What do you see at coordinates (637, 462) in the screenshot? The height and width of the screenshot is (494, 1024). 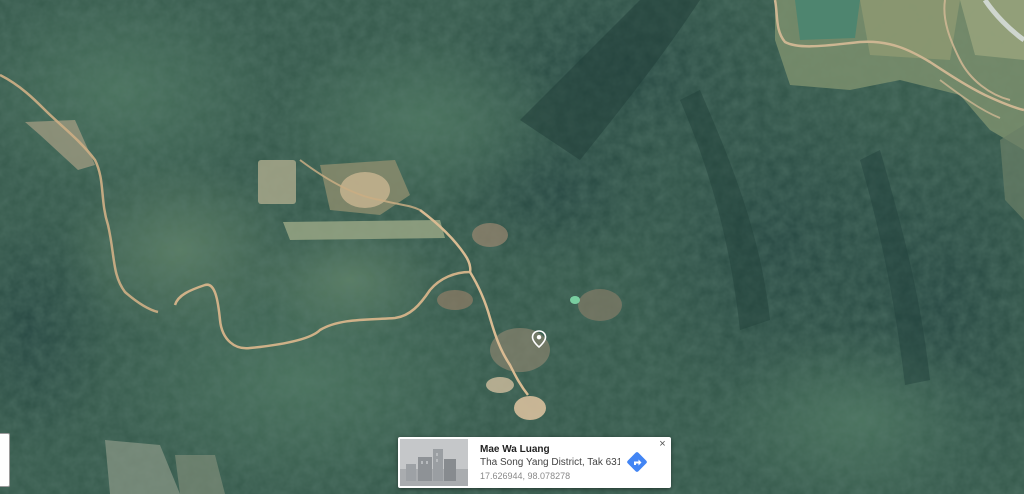 I see `directions-arrow-icon` at bounding box center [637, 462].